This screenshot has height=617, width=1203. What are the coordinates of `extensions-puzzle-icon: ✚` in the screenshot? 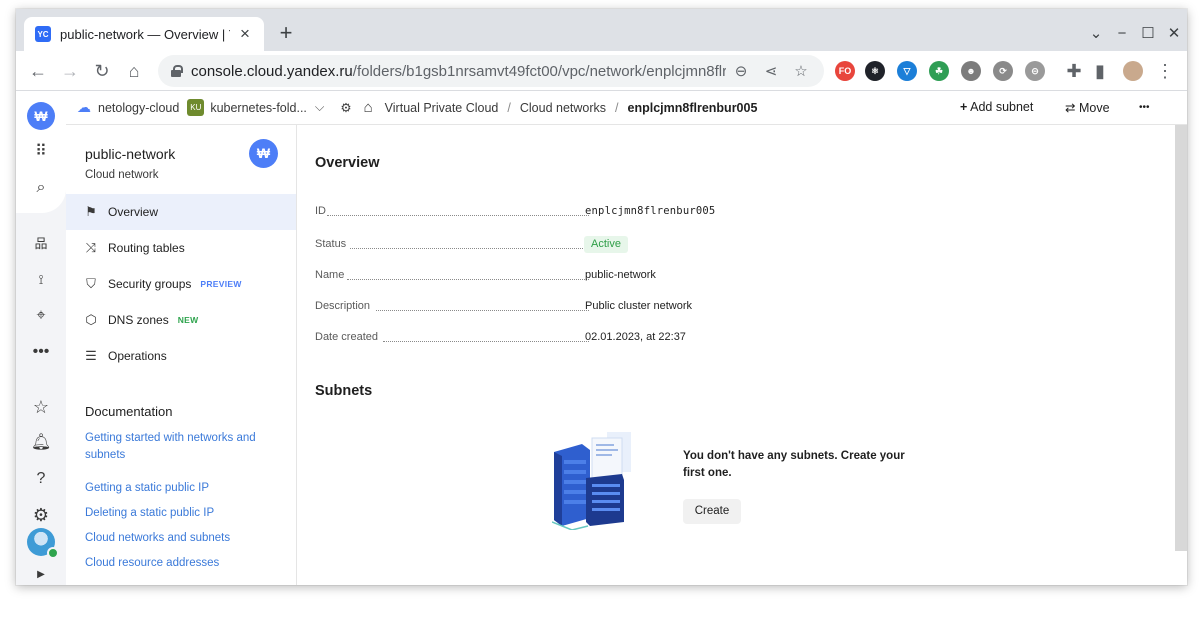 It's located at (1074, 71).